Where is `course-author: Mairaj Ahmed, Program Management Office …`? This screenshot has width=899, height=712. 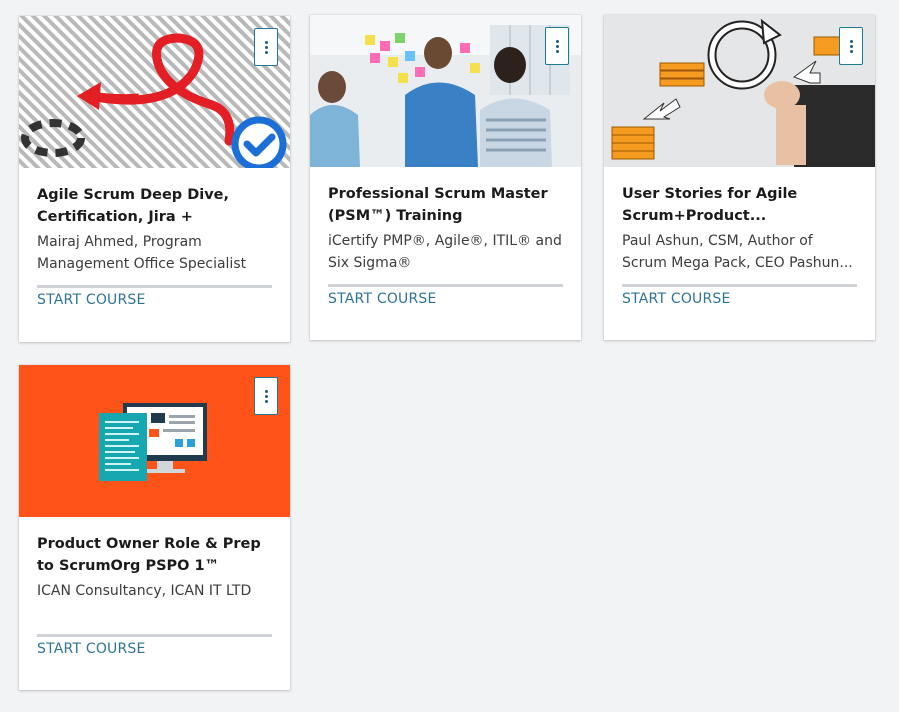
course-author: Mairaj Ahmed, Program Management Office … is located at coordinates (142, 253).